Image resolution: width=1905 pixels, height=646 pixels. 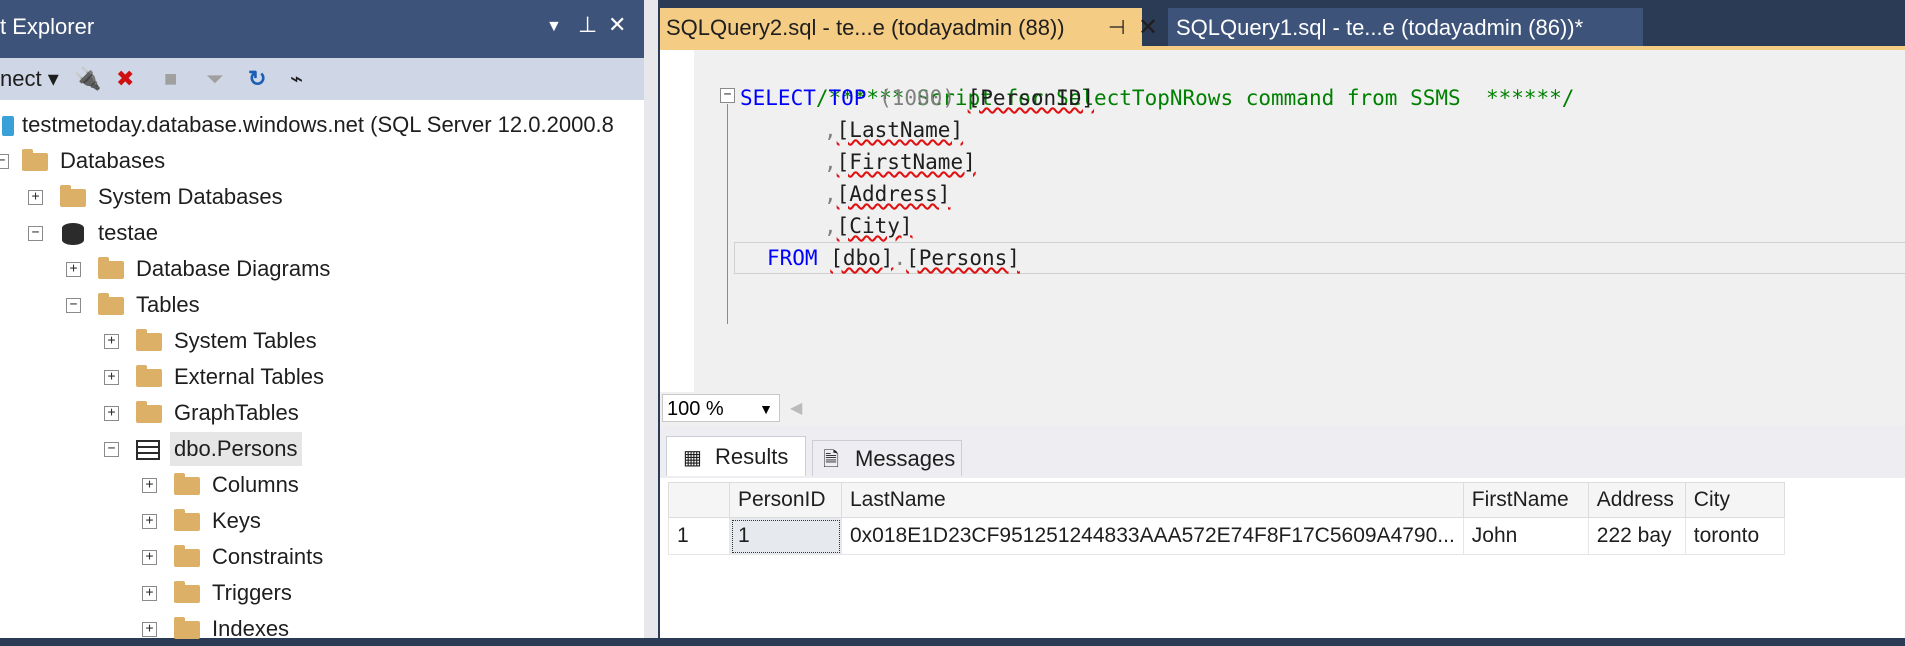 I want to click on object-explorer-scrollbar, so click(x=651, y=319).